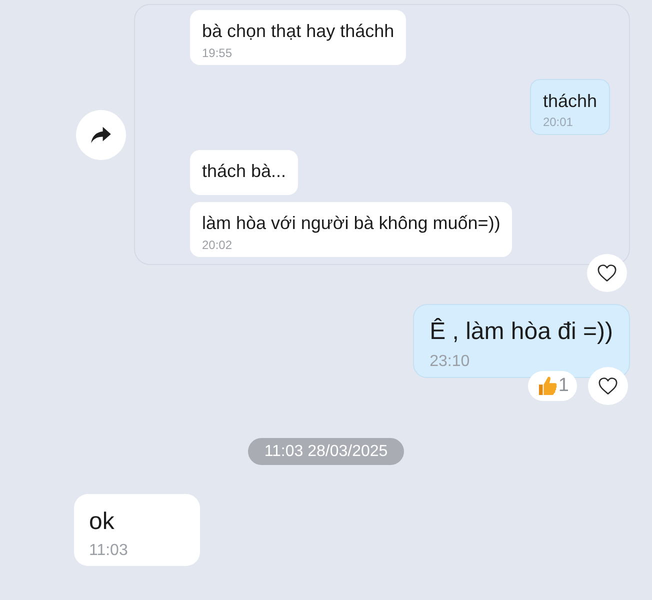  Describe the element at coordinates (217, 53) in the screenshot. I see `message-time: 19:55` at that location.